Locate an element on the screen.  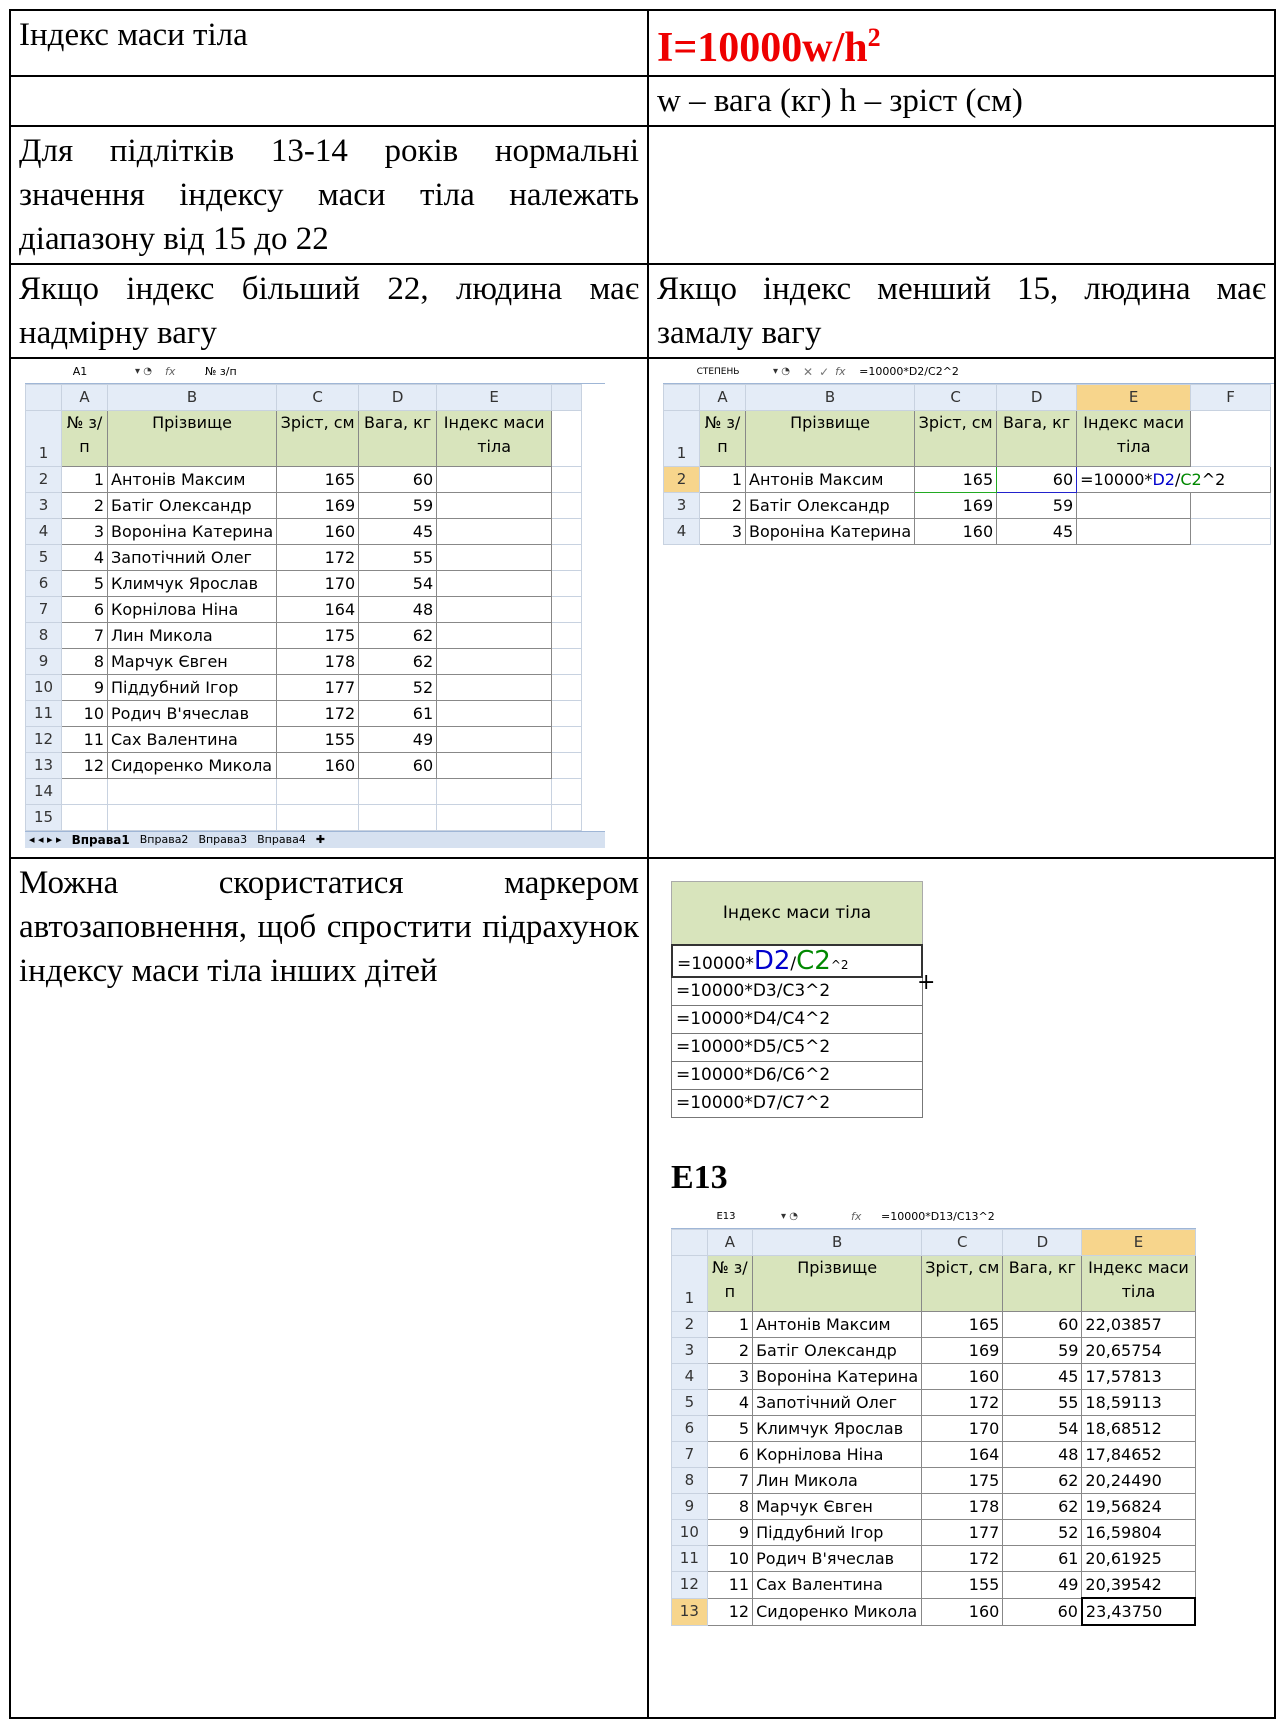
tab-sheet3: Вправа3 is located at coordinates (222, 840).